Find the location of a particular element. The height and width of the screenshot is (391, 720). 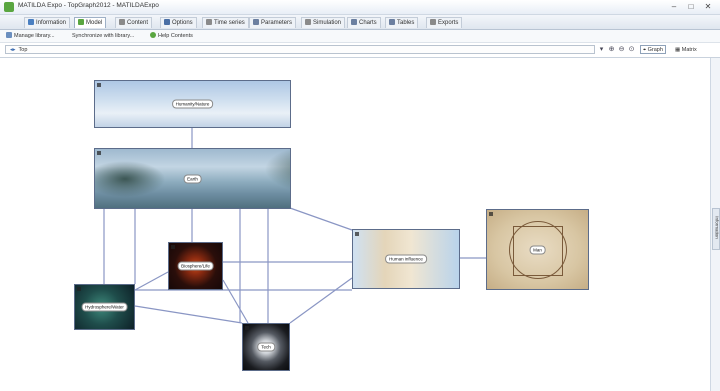

tables-icon is located at coordinates (392, 22).